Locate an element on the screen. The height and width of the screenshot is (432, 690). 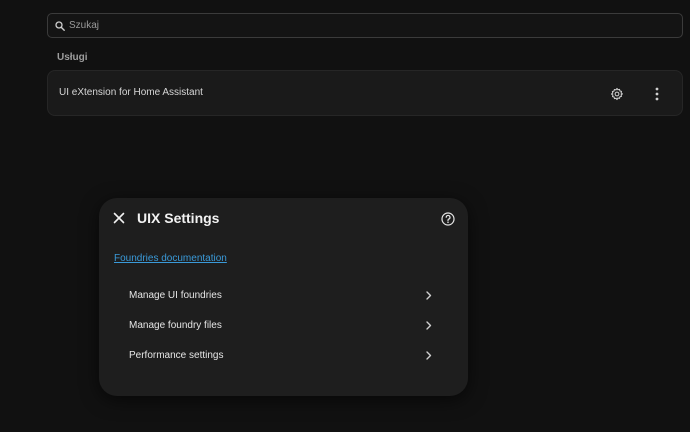
close-icon is located at coordinates (119, 218).